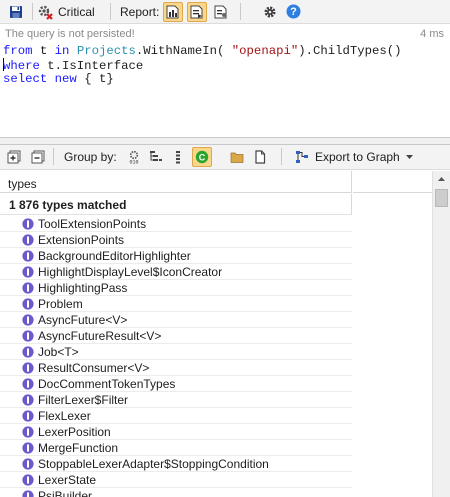 The height and width of the screenshot is (497, 450). I want to click on expand-all-icon, so click(14, 157).